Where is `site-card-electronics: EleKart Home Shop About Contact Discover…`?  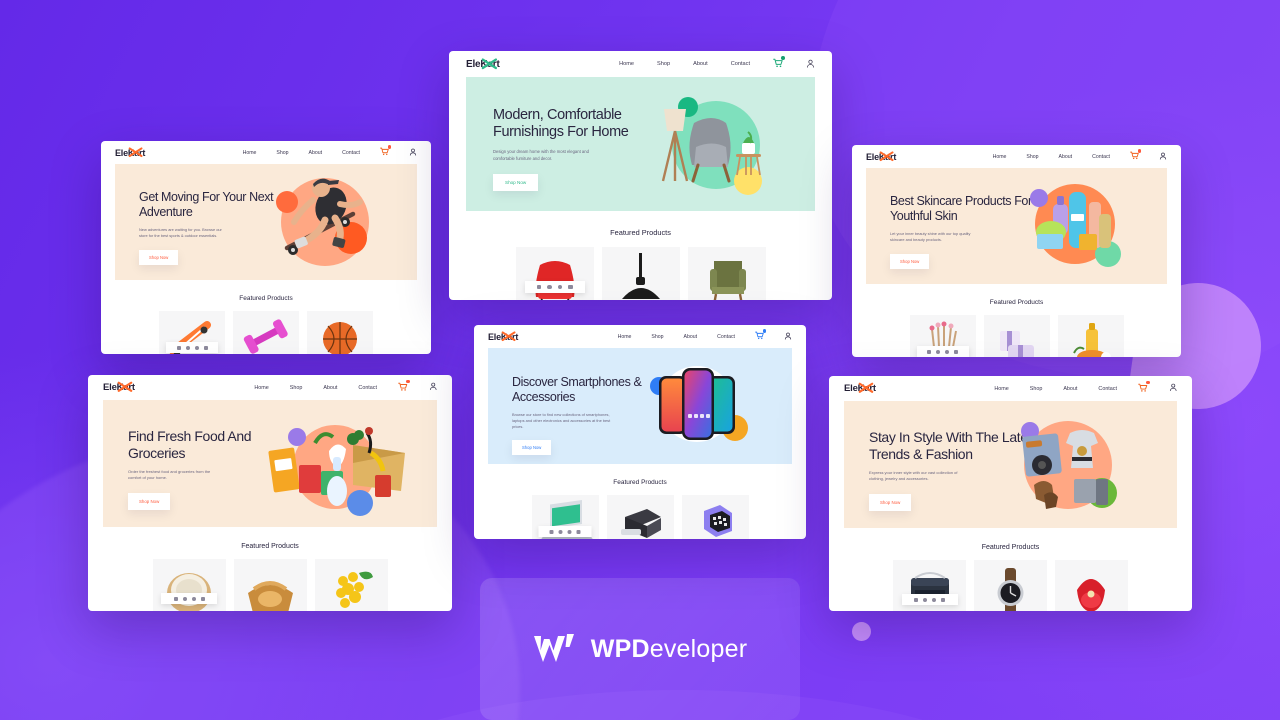
site-card-electronics: EleKart Home Shop About Contact Discover… is located at coordinates (640, 432).